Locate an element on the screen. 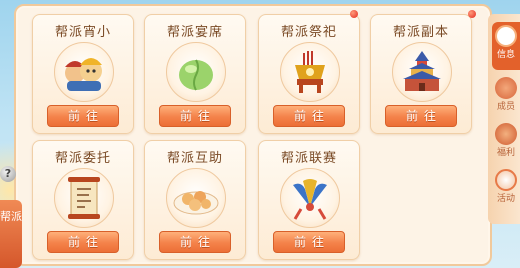 The width and height of the screenshot is (520, 268). tab-members: 成员 is located at coordinates (506, 98).